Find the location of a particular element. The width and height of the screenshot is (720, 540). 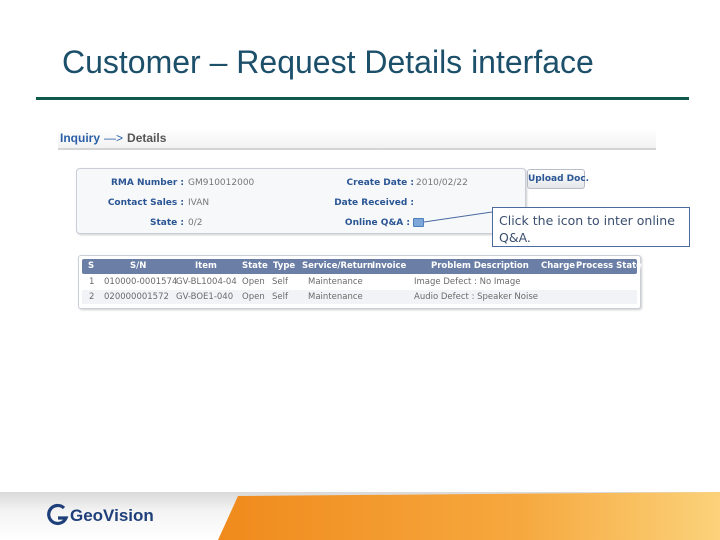

geovision-brand: GeoVision is located at coordinates (112, 515).